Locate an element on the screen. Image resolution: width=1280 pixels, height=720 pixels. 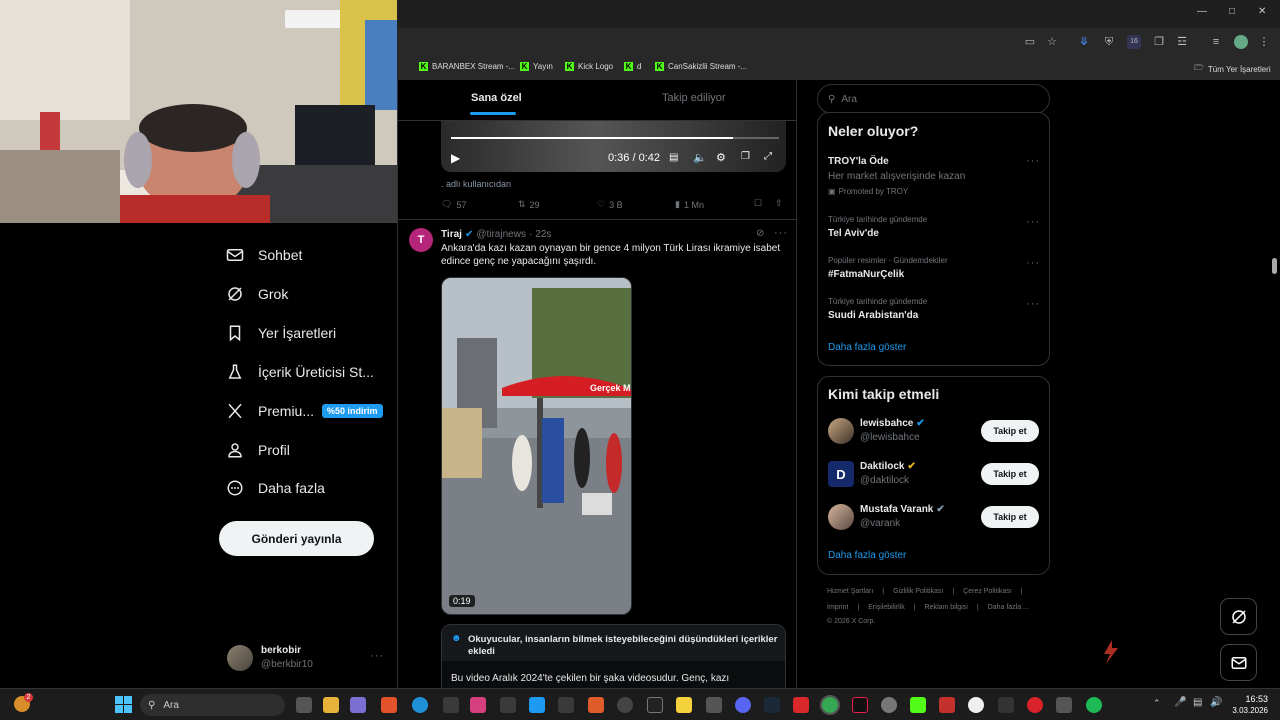
star-icon: ☆ is located at coordinates (1052, 42).